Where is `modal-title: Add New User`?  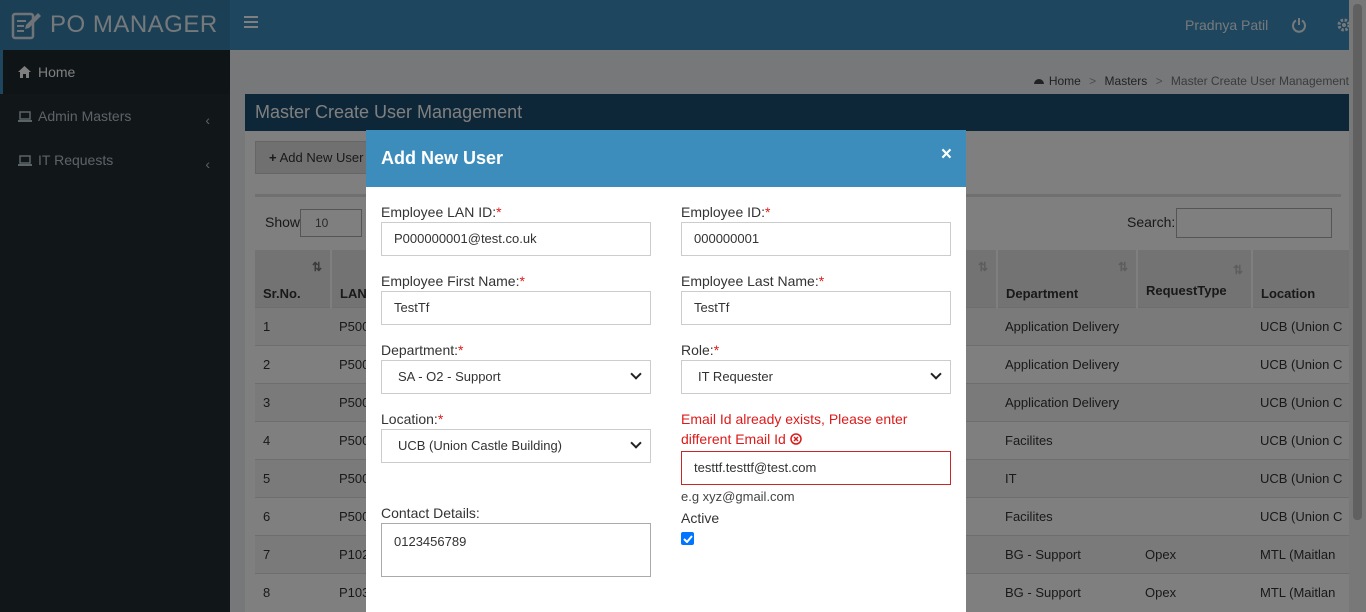 modal-title: Add New User is located at coordinates (442, 158).